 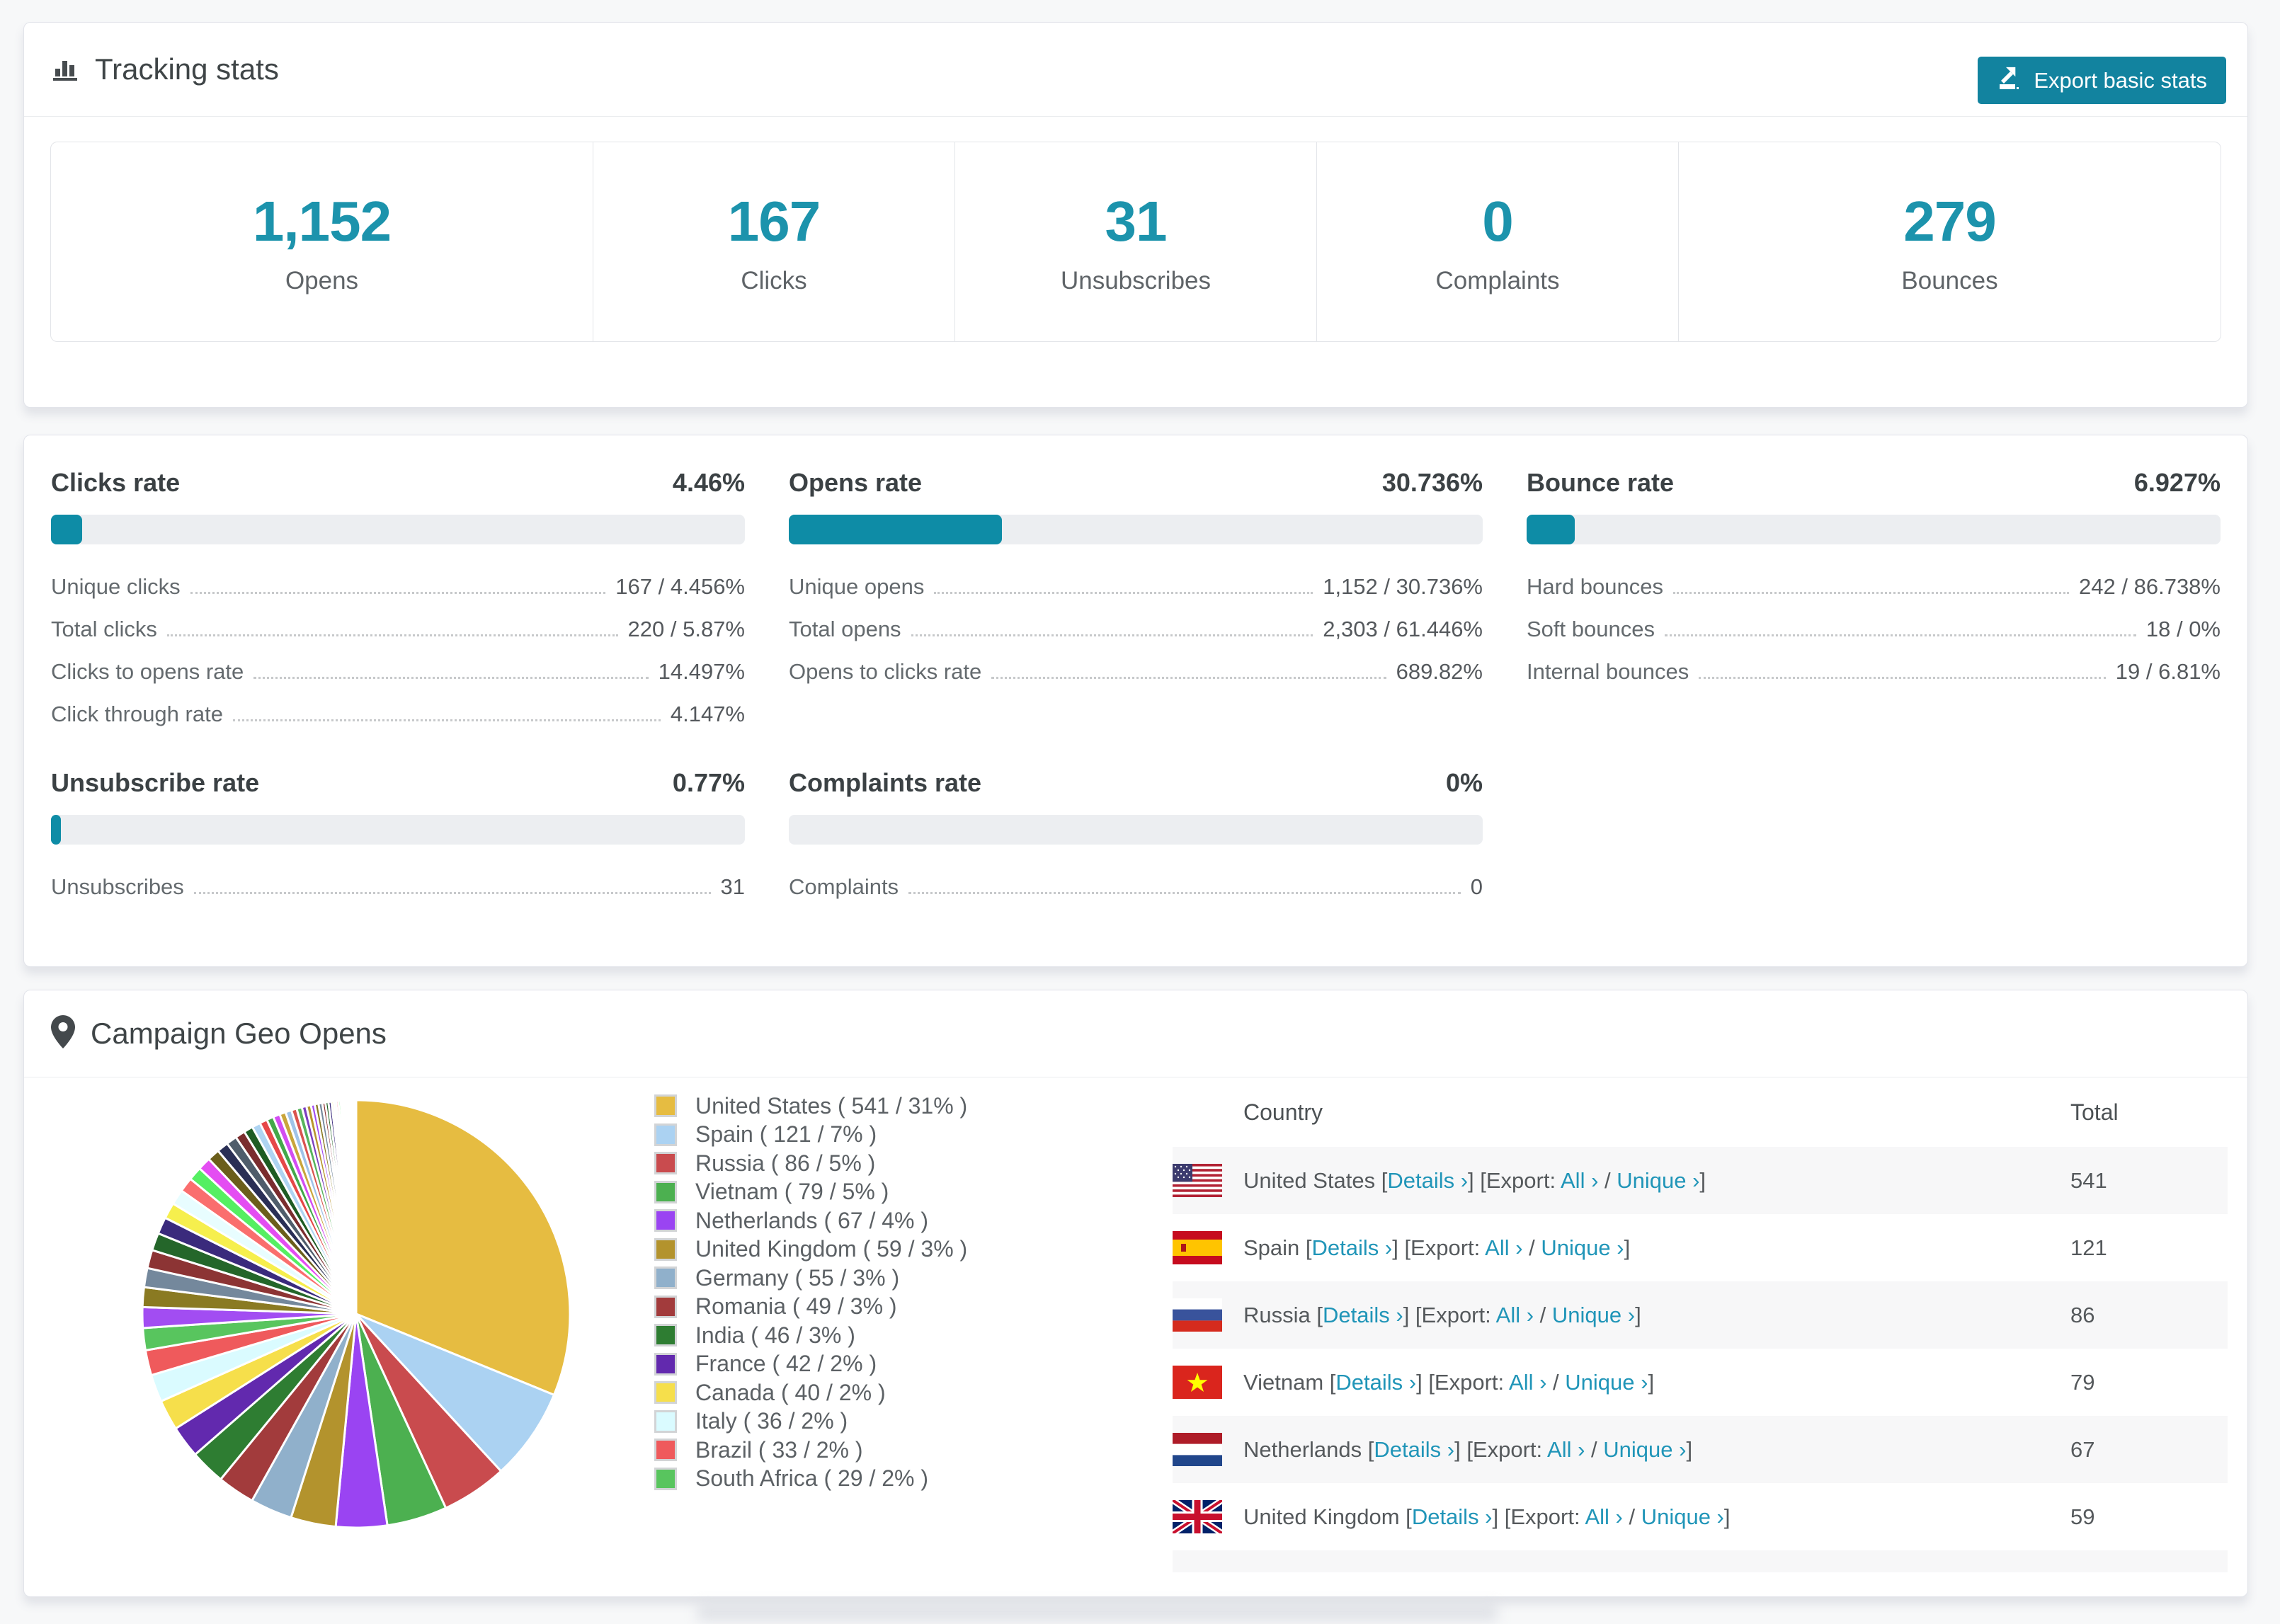 What do you see at coordinates (65, 70) in the screenshot?
I see `bar-chart-icon` at bounding box center [65, 70].